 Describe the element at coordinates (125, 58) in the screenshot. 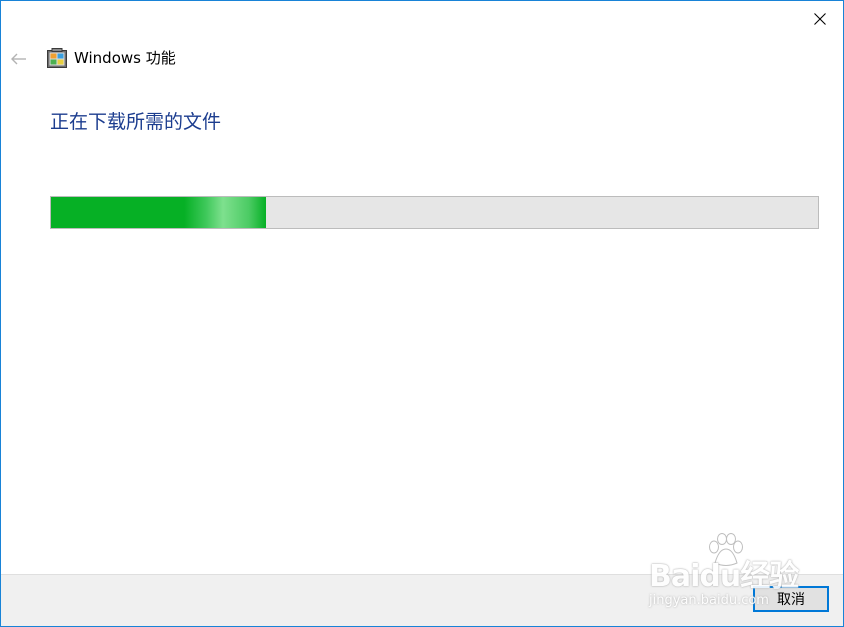

I see `window-title: Windows 功能` at that location.